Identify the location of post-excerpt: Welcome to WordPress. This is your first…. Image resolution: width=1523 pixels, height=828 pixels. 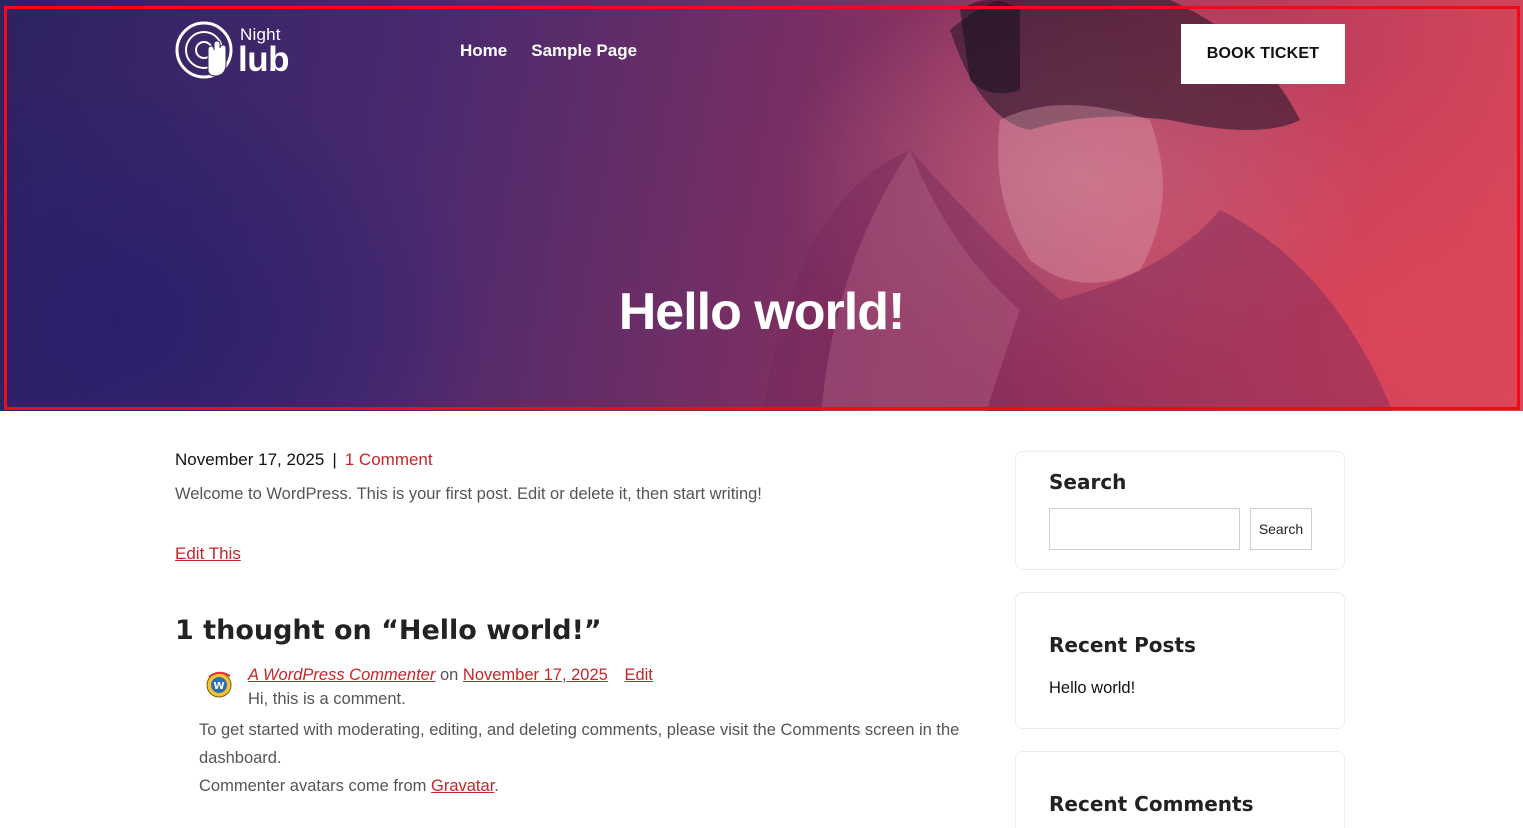
(468, 494).